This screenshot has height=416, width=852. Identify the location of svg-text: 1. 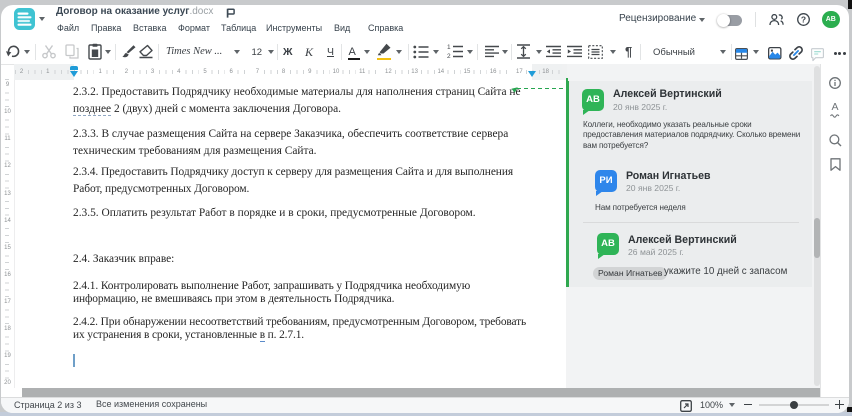
(449, 47).